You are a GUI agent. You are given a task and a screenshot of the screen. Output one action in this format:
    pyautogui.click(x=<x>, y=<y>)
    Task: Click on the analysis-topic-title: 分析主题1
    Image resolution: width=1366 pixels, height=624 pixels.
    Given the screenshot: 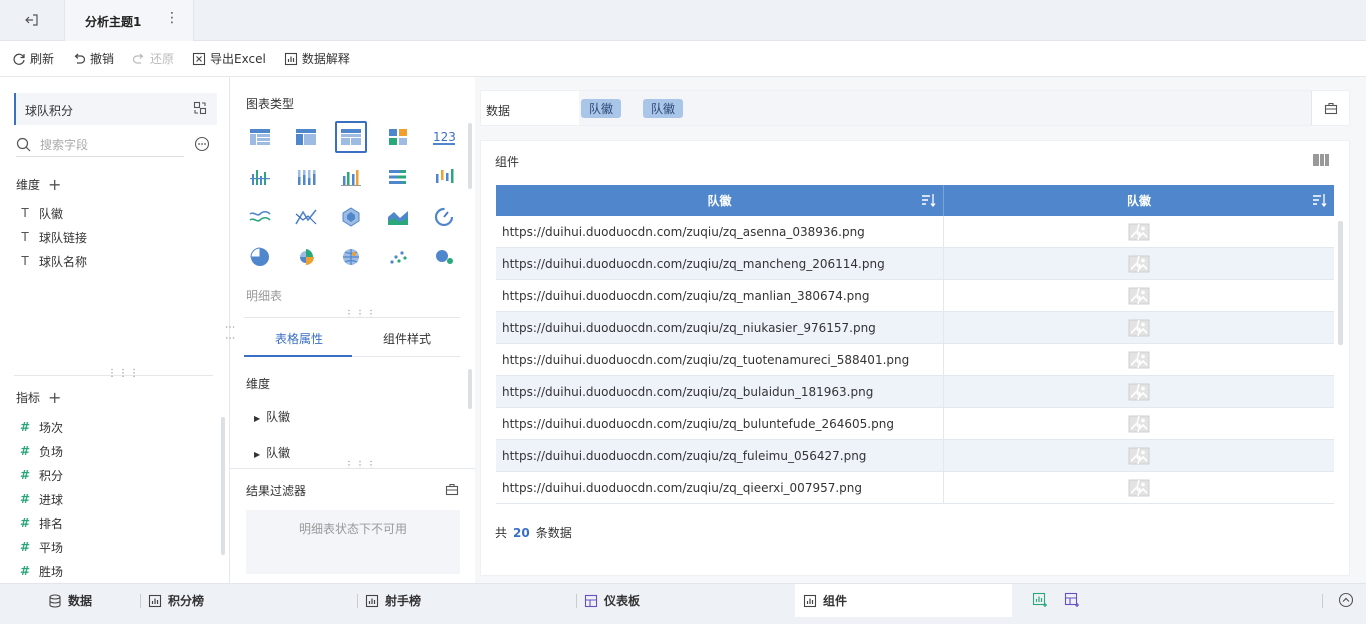 What is the action you would take?
    pyautogui.click(x=113, y=22)
    